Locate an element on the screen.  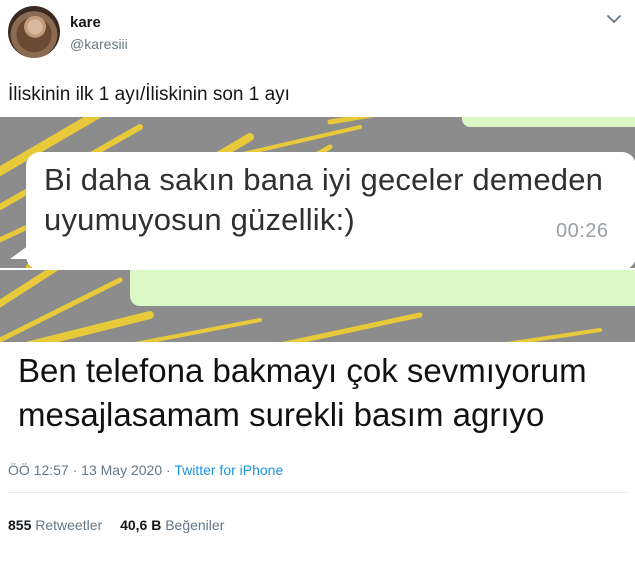
retweets-stat: 855 Retweetler is located at coordinates (55, 525).